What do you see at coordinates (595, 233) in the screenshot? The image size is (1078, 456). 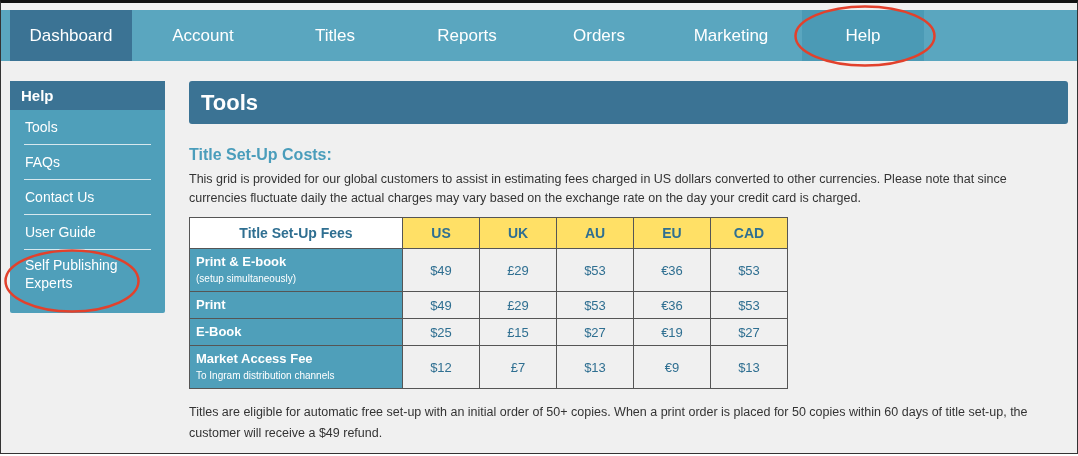 I see `column-header: AU` at bounding box center [595, 233].